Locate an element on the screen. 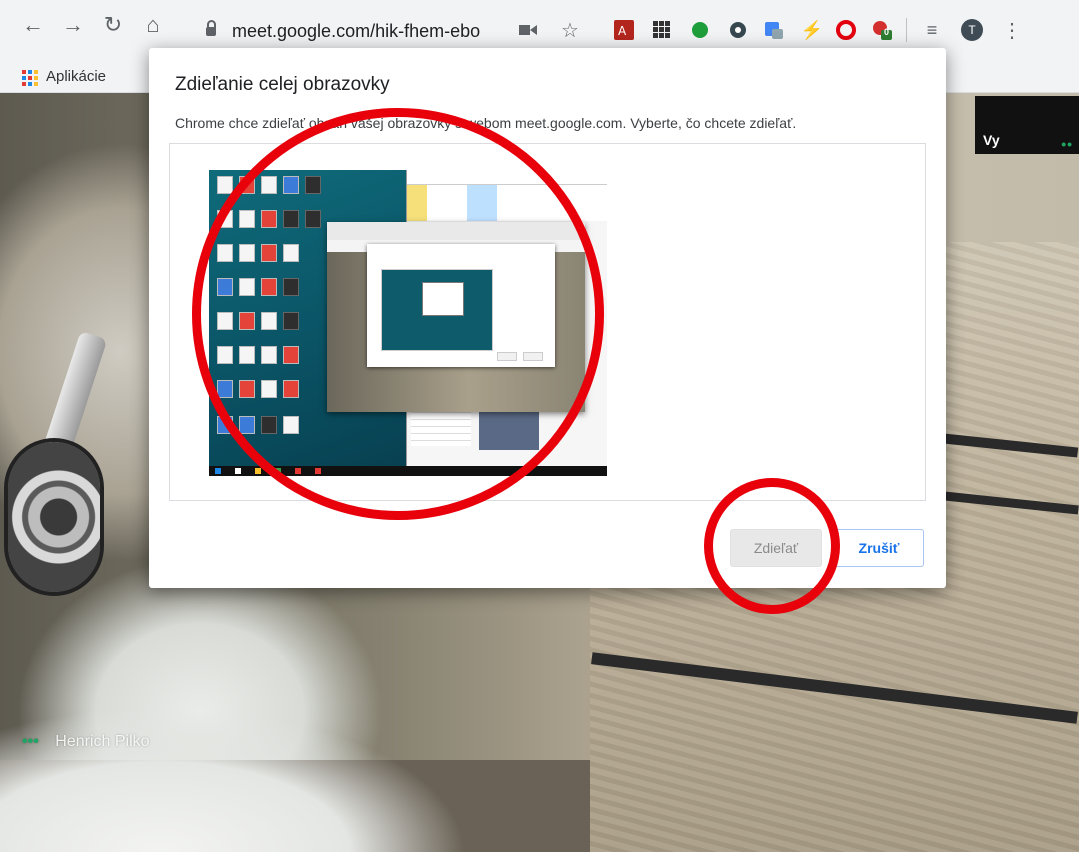  screen-thumbnail is located at coordinates (408, 323).